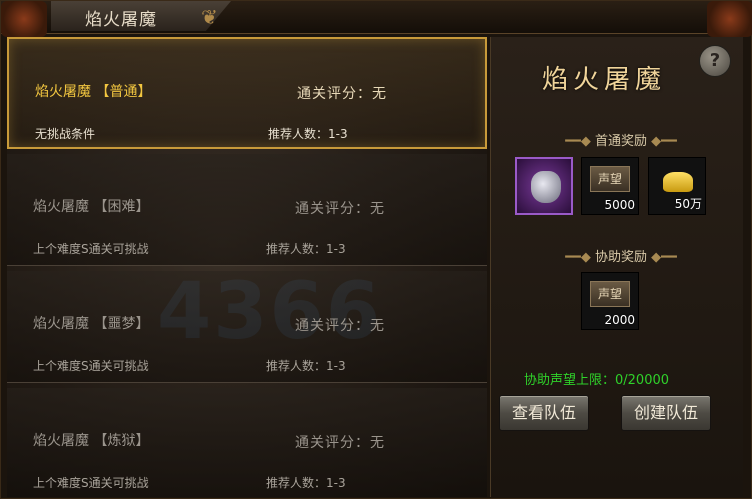 This screenshot has width=752, height=499. Describe the element at coordinates (247, 327) in the screenshot. I see `difficulty-row-nightmare: 焰火屠魔 【噩梦】 通关评分：无 上个难度S通关可挑战 推荐人数：1-3` at that location.